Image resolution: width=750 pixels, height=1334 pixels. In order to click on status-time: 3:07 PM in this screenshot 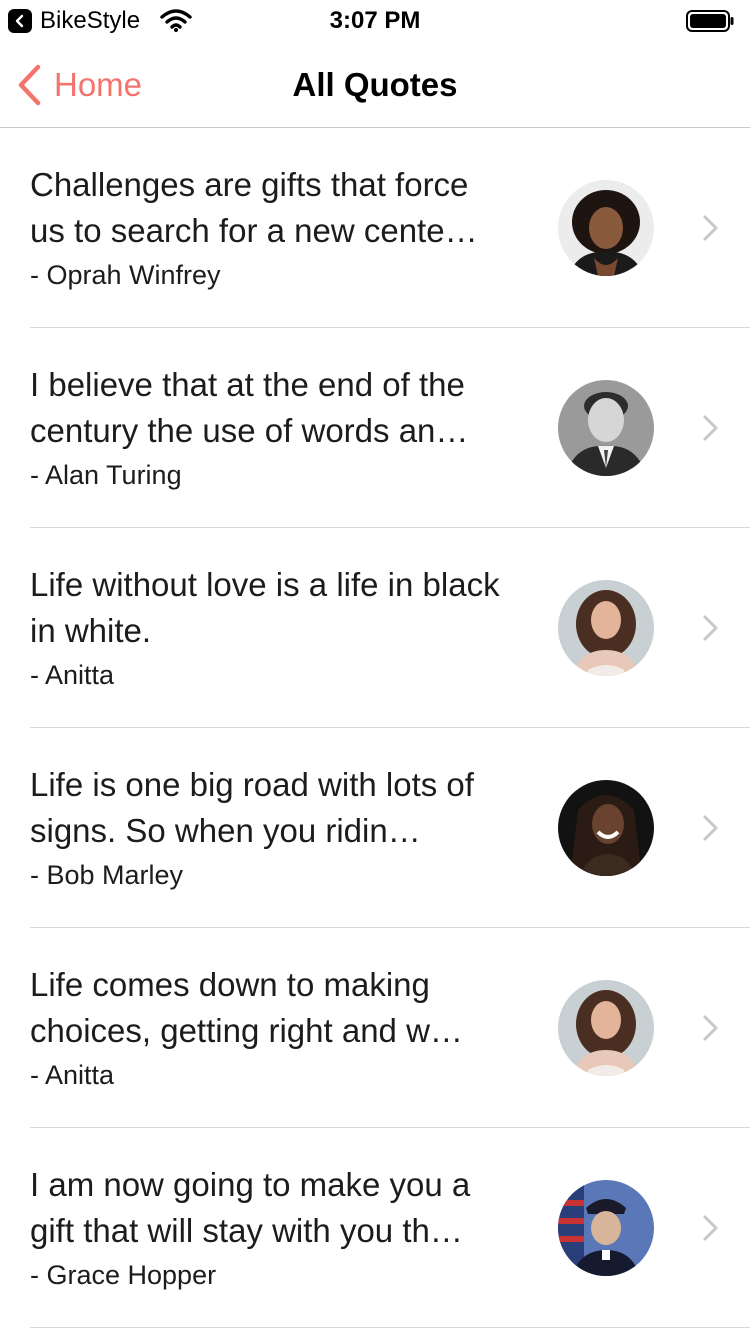, I will do `click(375, 20)`.